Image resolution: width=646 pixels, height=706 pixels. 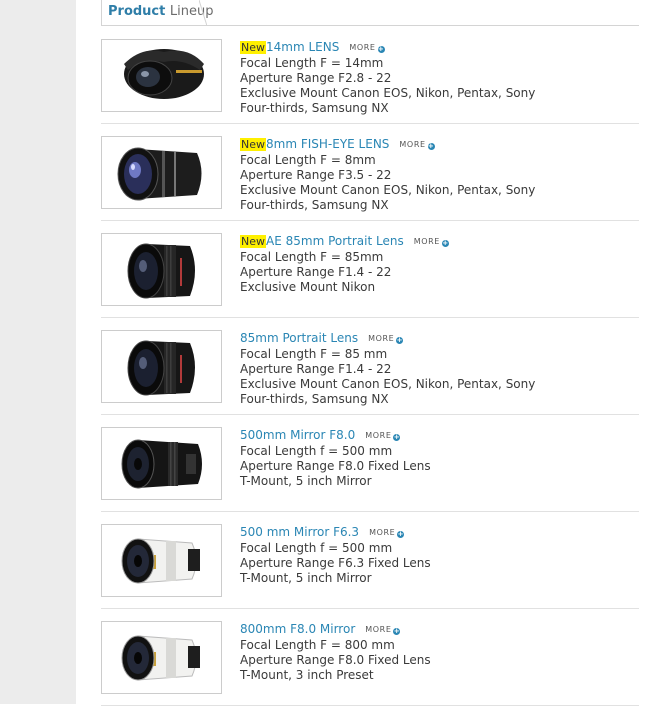 What do you see at coordinates (430, 630) in the screenshot?
I see `product-title-row: 800mm F8.0 Mirror MORE +` at bounding box center [430, 630].